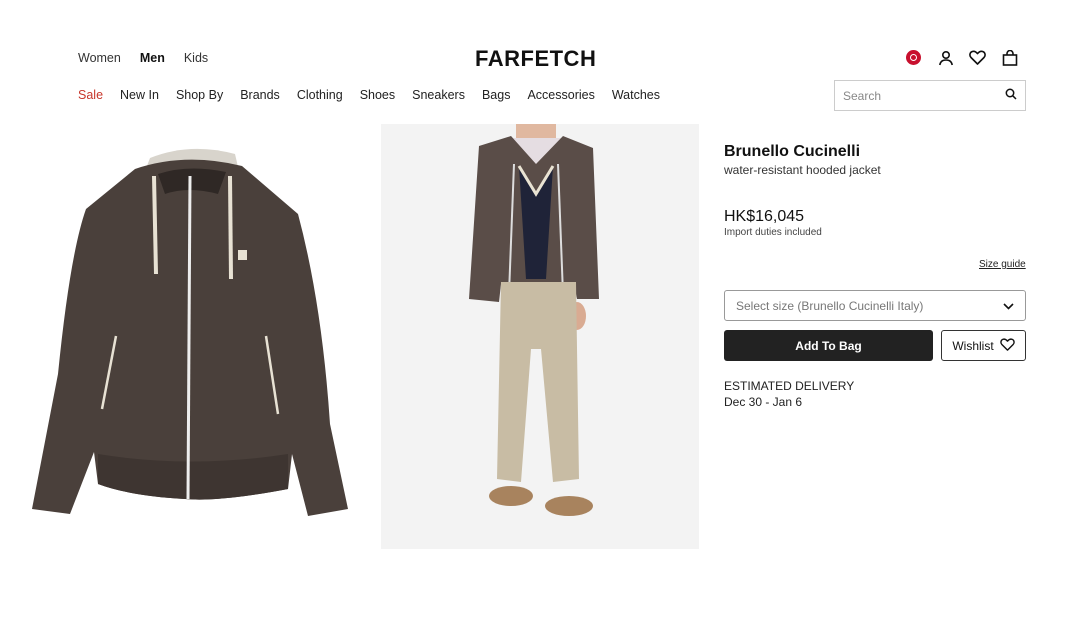  Describe the element at coordinates (1002, 264) in the screenshot. I see `size-guide-link: Size guide` at that location.